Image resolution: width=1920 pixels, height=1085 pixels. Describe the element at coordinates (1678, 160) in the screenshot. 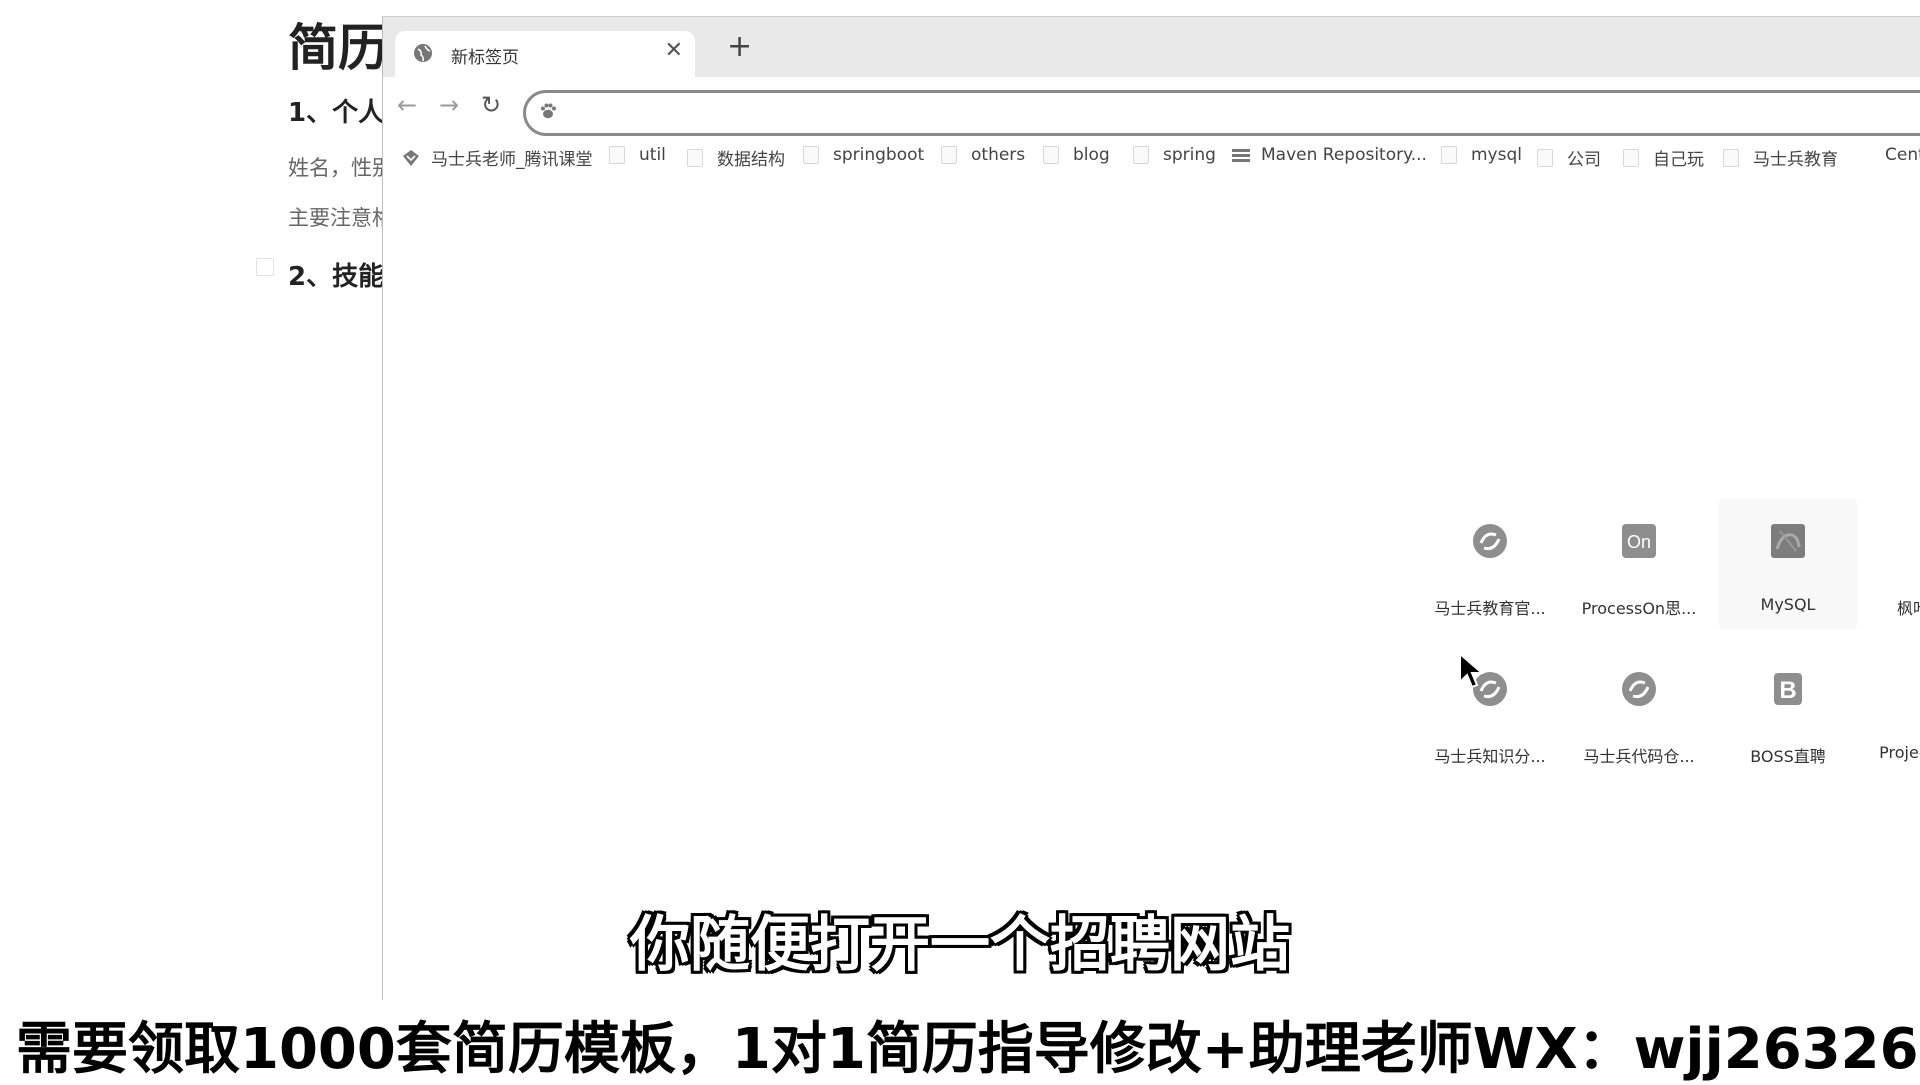

I see `bookmark-label: 自己玩` at that location.